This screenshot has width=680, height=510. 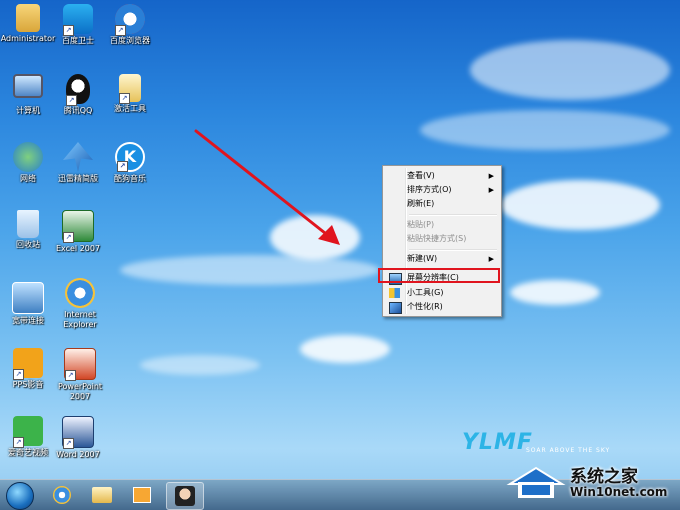 What do you see at coordinates (28, 320) in the screenshot?
I see `desktop-icon-label: 宽带连接` at bounding box center [28, 320].